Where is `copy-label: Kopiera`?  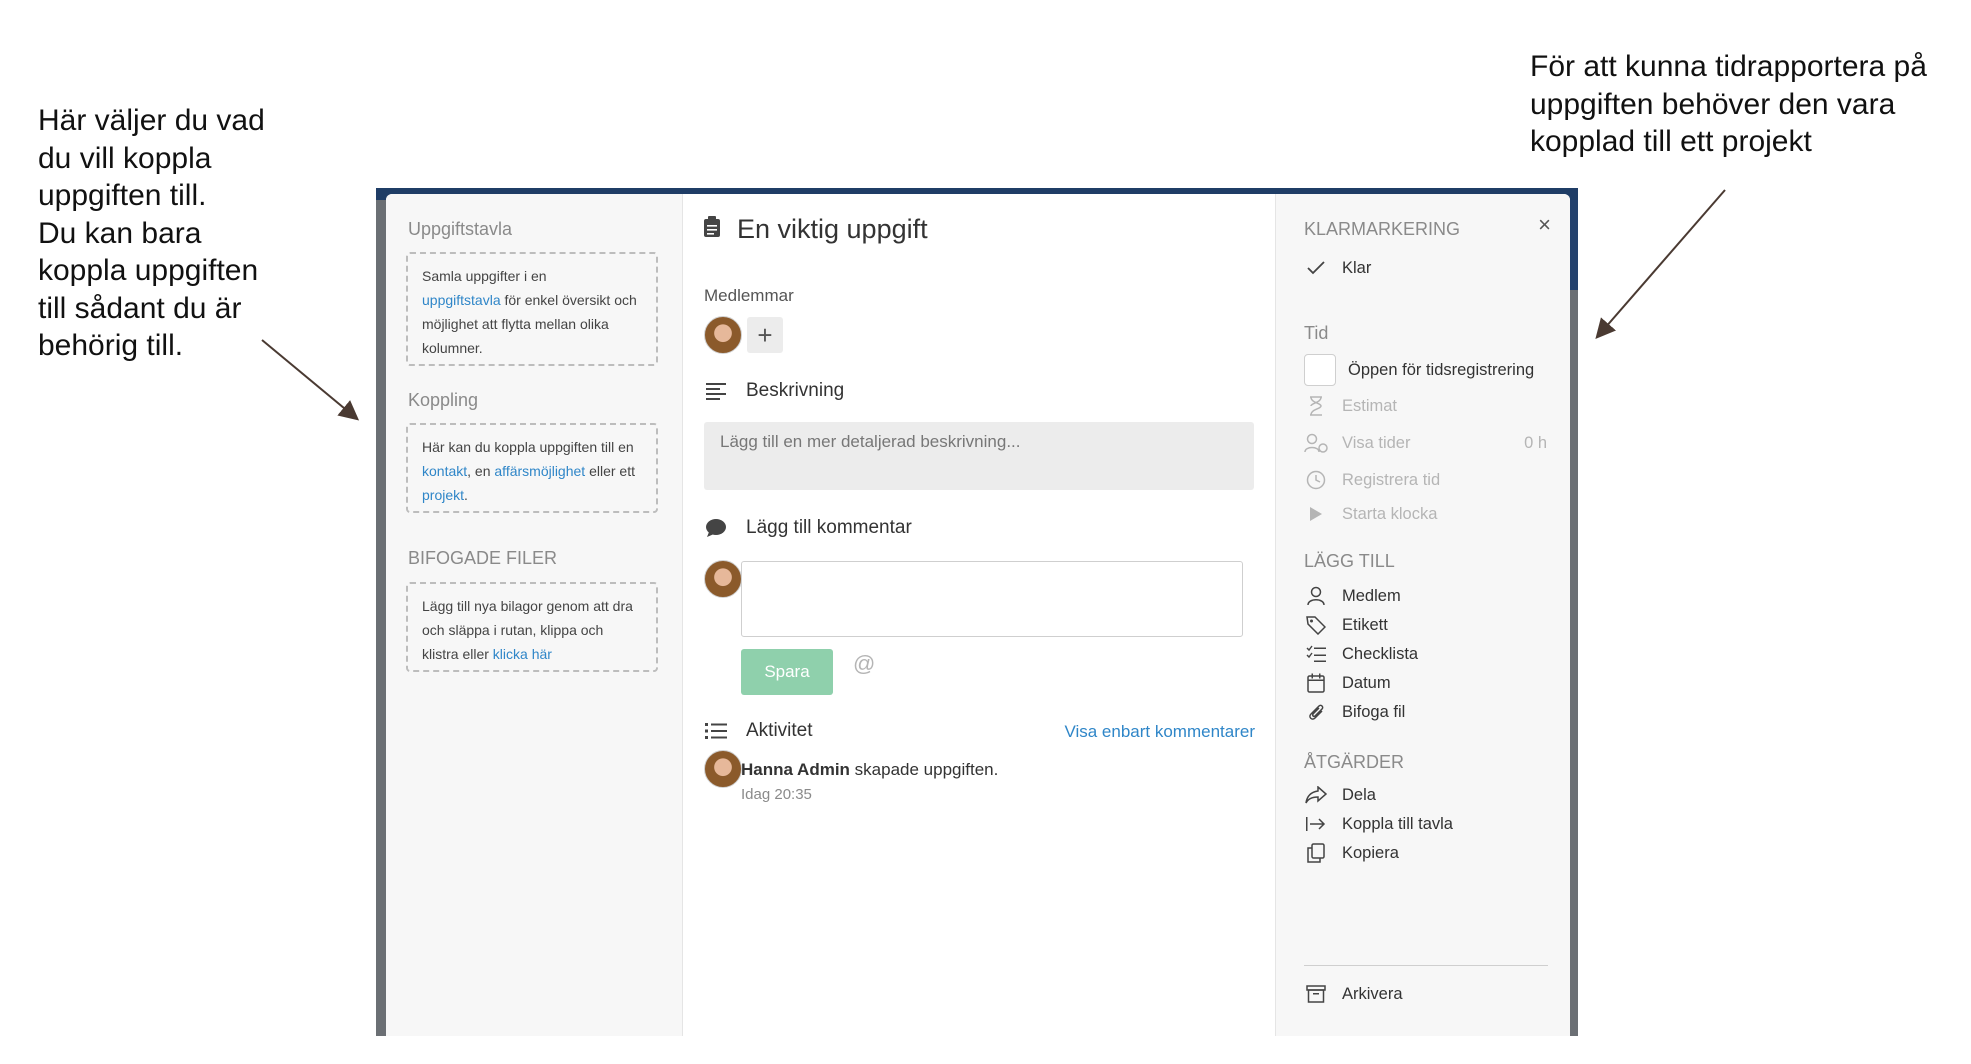
copy-label: Kopiera is located at coordinates (1370, 852).